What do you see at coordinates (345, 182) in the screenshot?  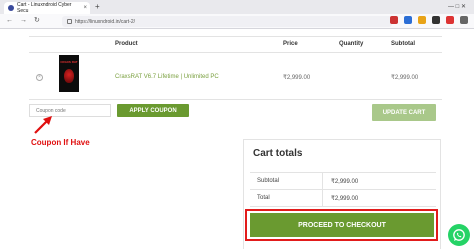 I see `subtotal-value: ₹2,999.00` at bounding box center [345, 182].